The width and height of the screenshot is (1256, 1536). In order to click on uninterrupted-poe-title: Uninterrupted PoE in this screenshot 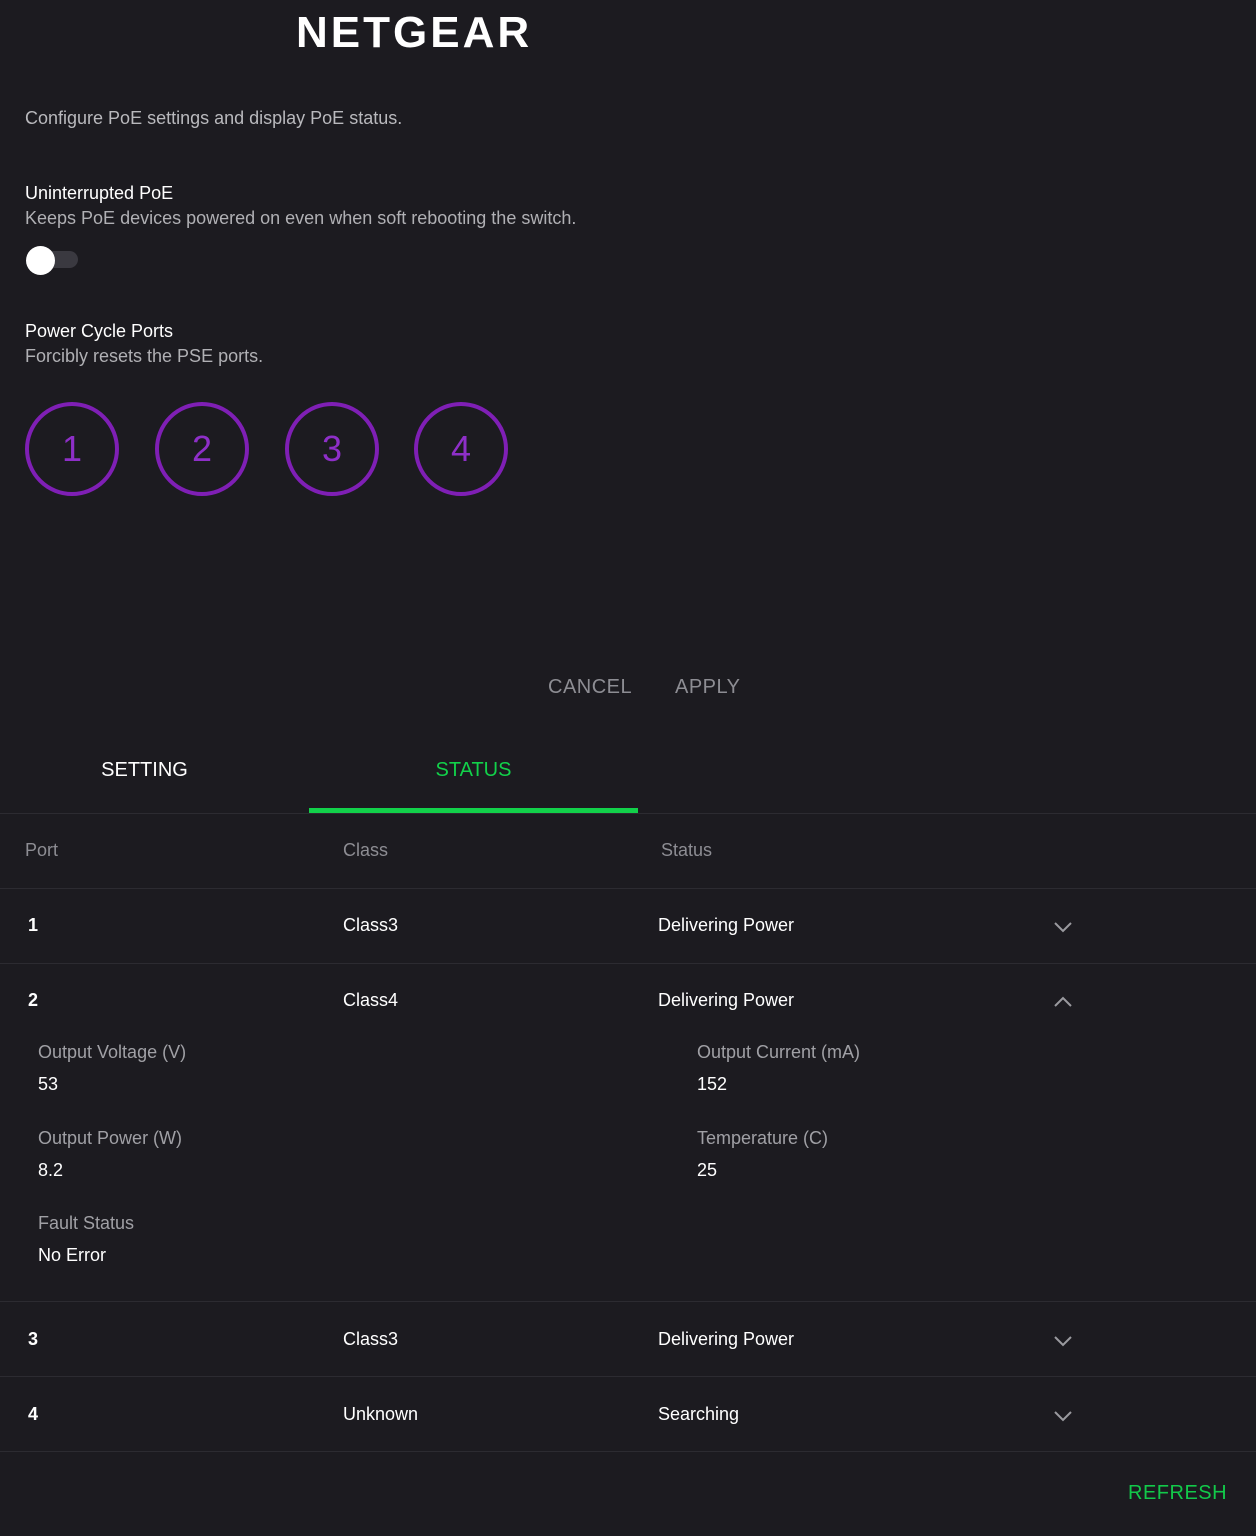, I will do `click(99, 193)`.